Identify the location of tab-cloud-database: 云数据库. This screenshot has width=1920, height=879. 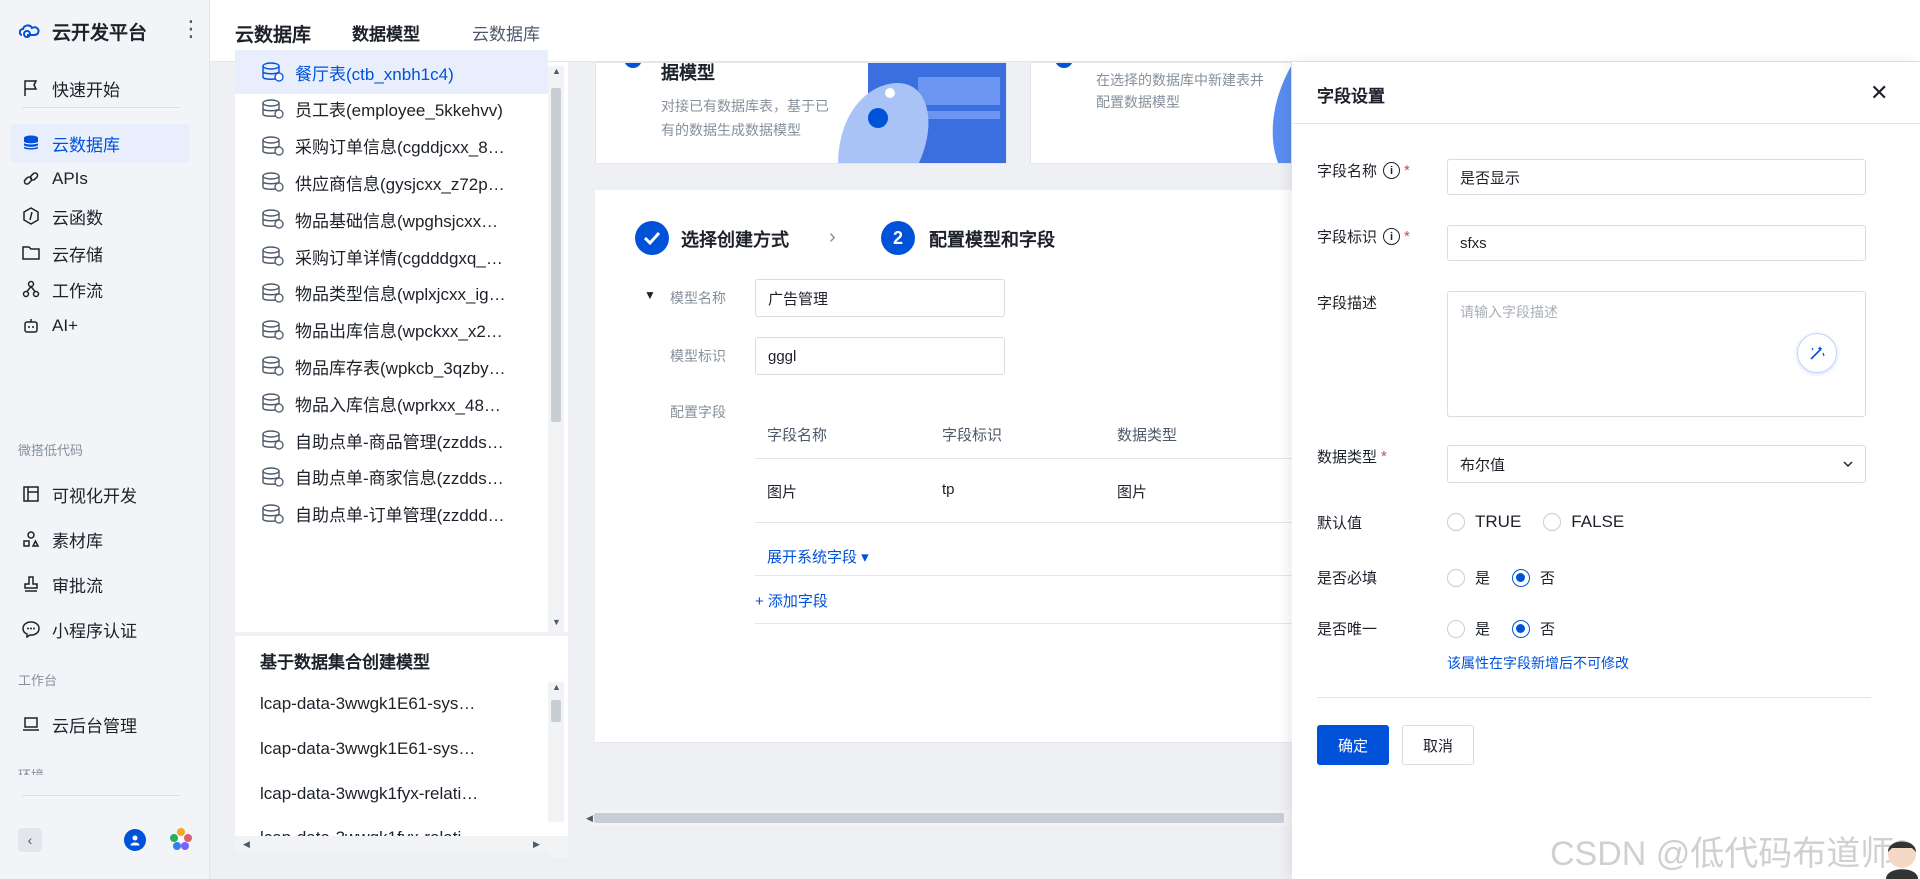
(506, 32).